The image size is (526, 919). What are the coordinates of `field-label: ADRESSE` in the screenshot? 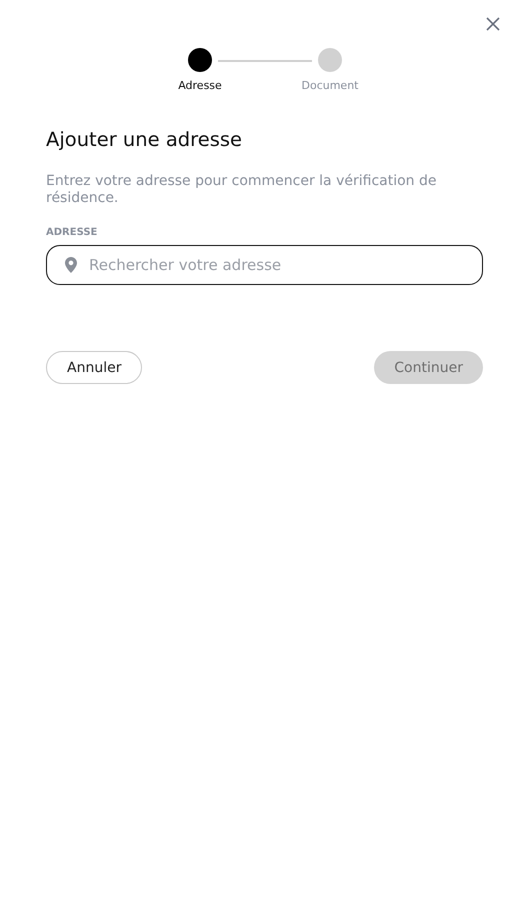 It's located at (72, 232).